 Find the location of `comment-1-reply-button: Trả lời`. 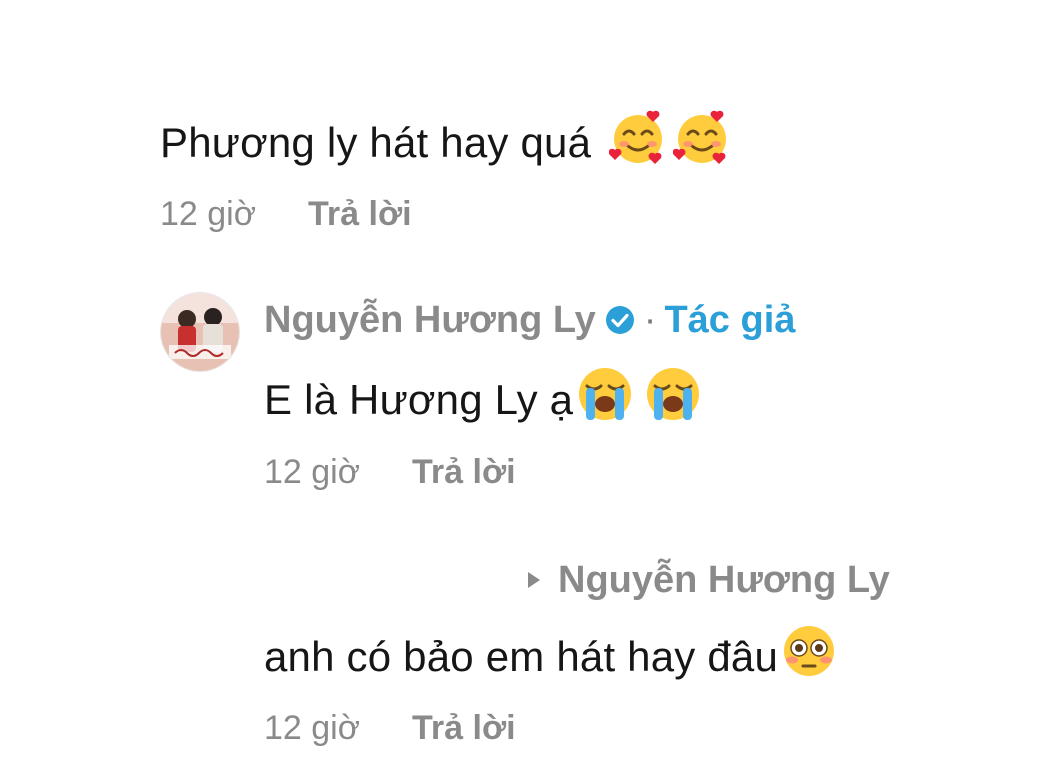

comment-1-reply-button: Trả lời is located at coordinates (360, 214).